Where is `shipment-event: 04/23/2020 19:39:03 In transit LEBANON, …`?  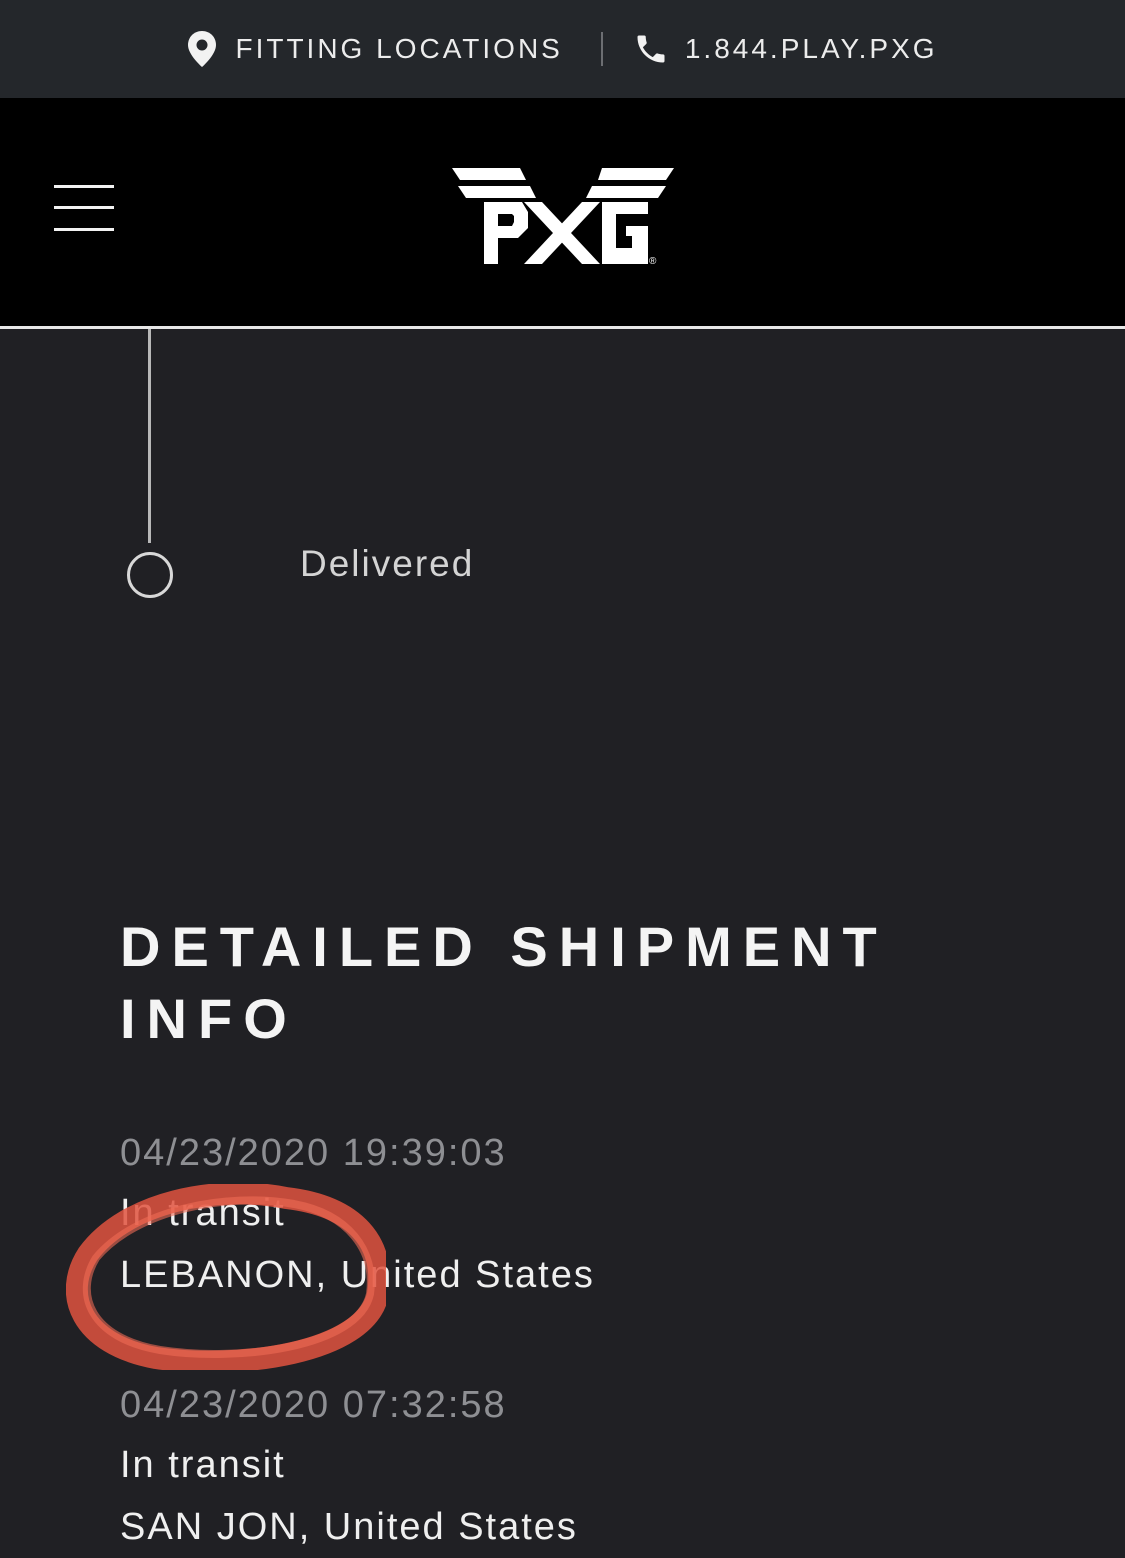
shipment-event: 04/23/2020 19:39:03 In transit LEBANON, … is located at coordinates (357, 1215).